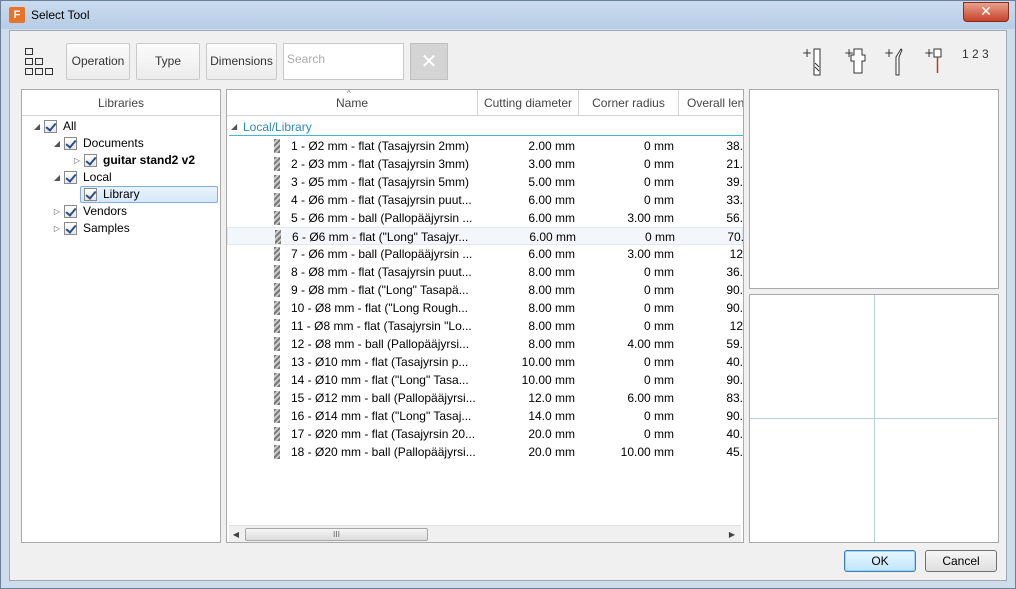 Image resolution: width=1016 pixels, height=589 pixels. I want to click on grid-view-icon, so click(39, 62).